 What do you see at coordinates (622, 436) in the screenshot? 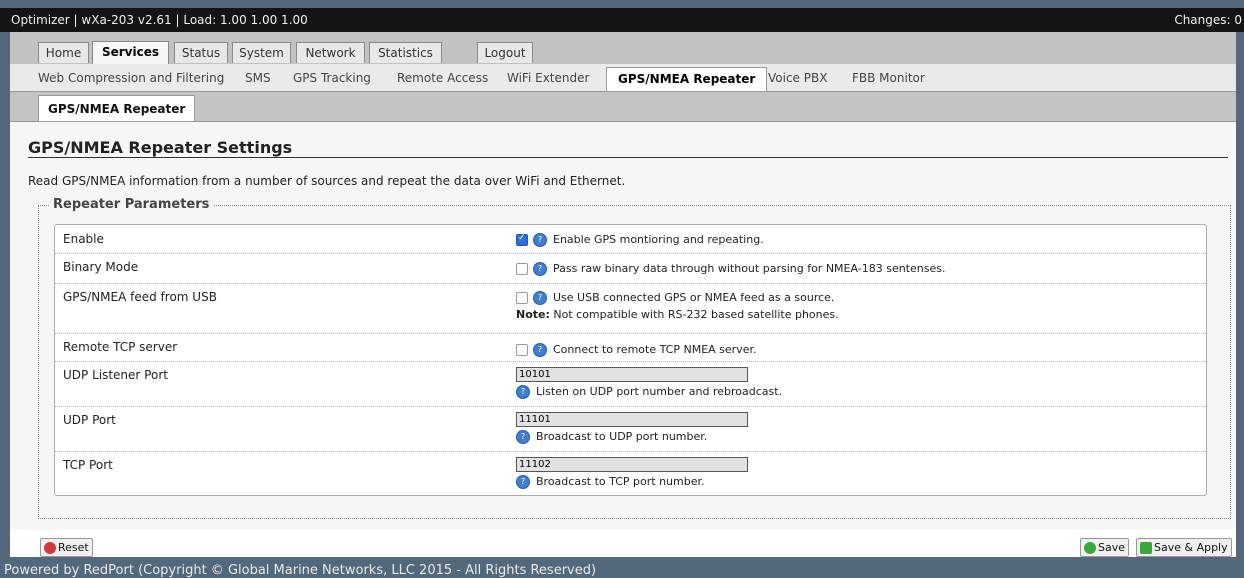
I see `udp-port-description: Broadcast to UDP port number.` at bounding box center [622, 436].